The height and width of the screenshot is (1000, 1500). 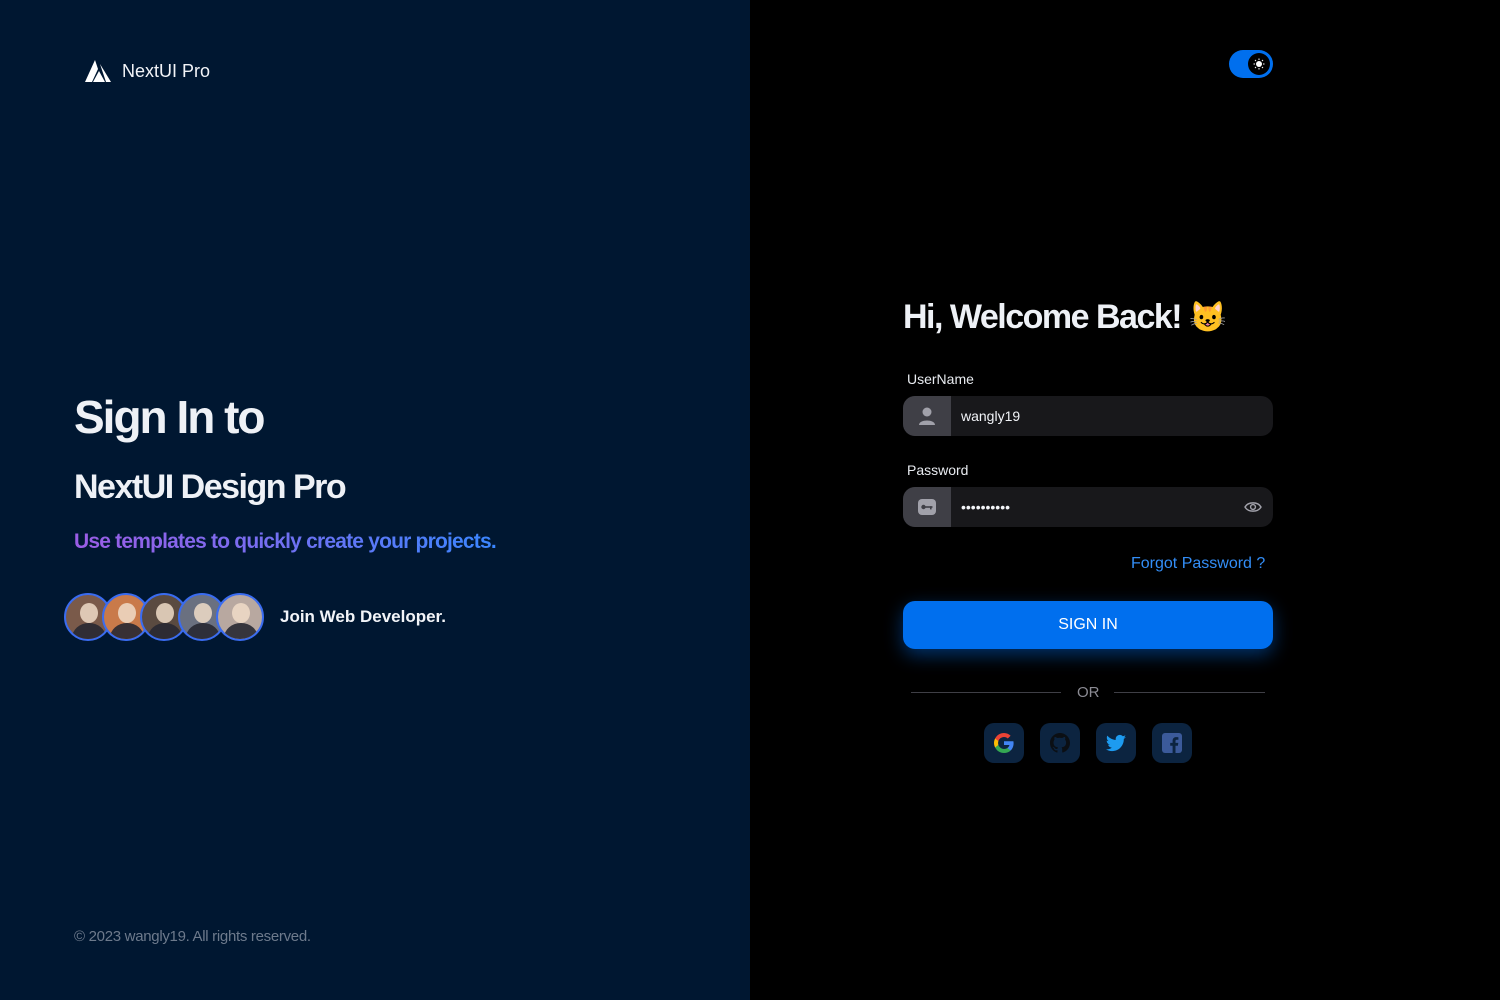 I want to click on brand-name: NextUI Pro, so click(x=166, y=70).